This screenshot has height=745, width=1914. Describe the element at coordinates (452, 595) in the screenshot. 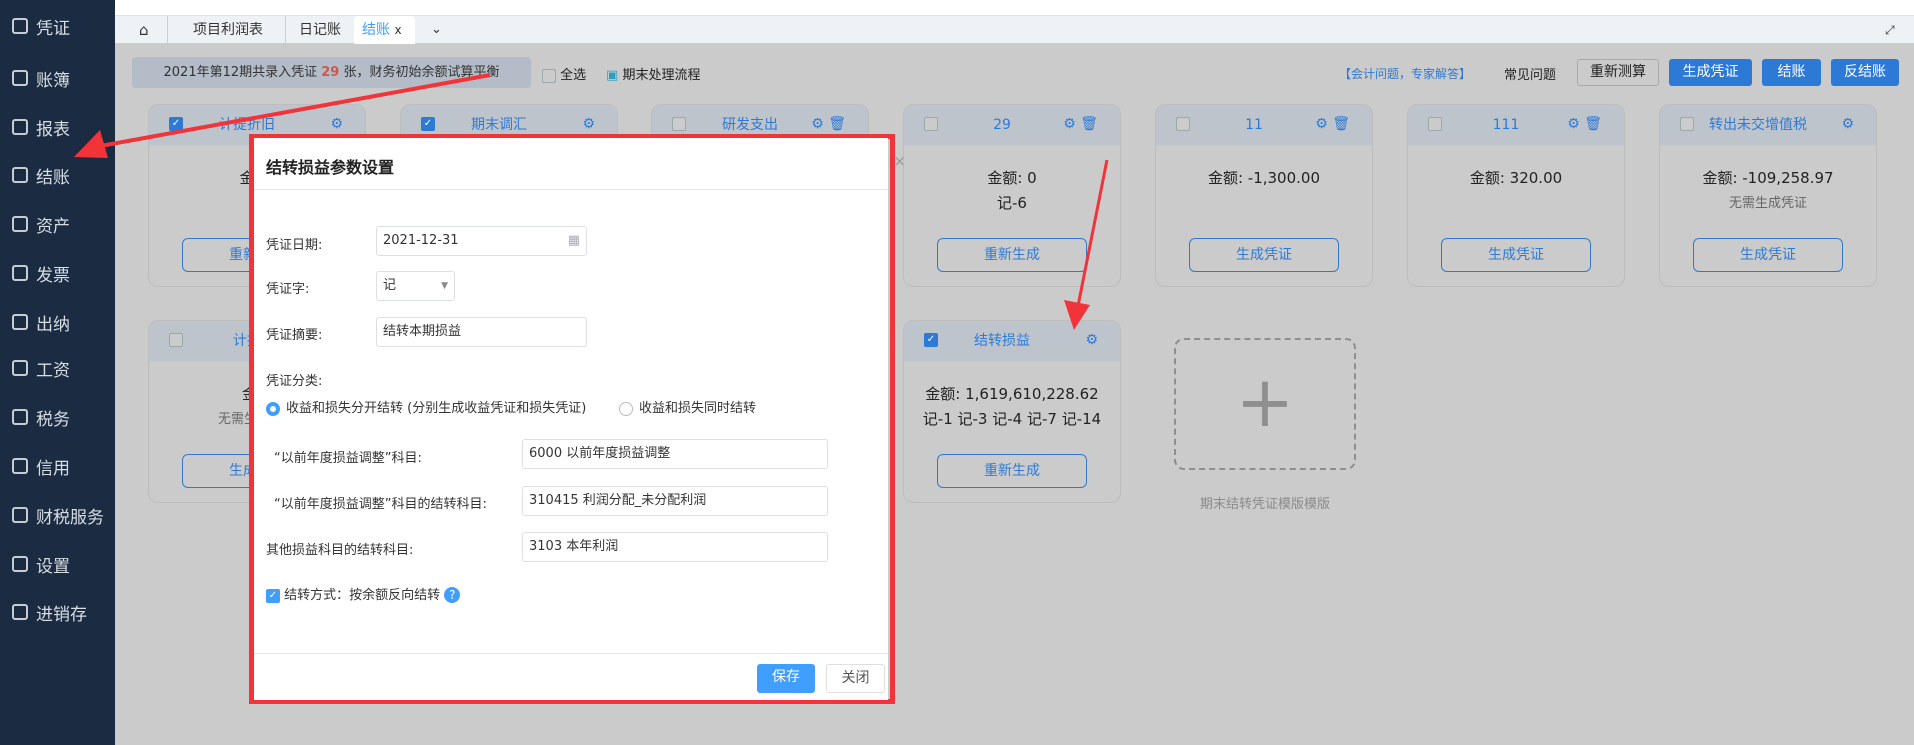

I see `help-icon: ?` at that location.